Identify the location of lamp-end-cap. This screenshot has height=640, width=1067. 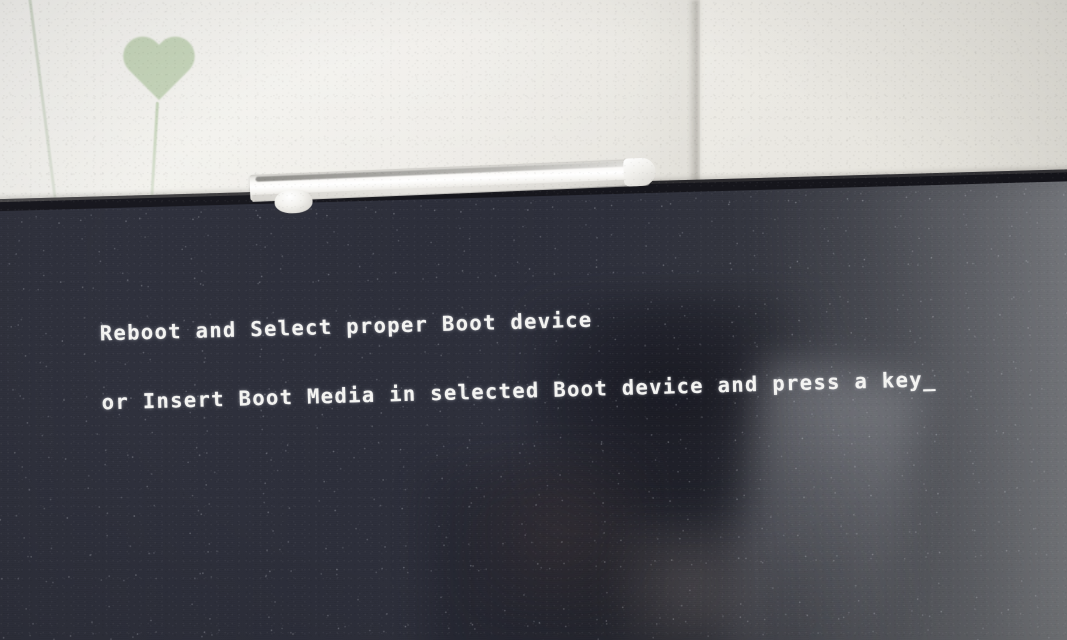
(640, 172).